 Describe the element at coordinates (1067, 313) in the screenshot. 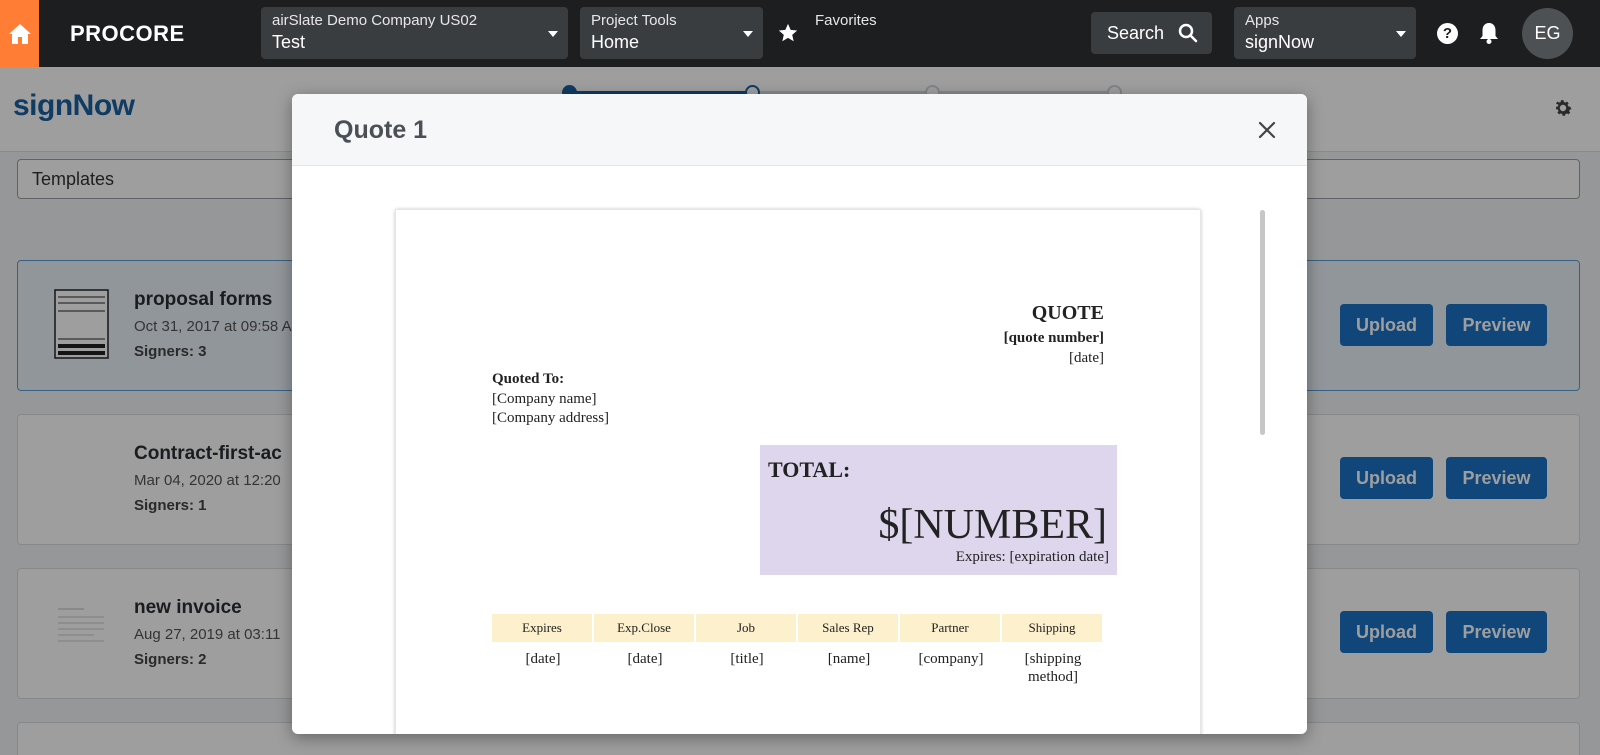

I see `quote-heading: QUOTE` at that location.